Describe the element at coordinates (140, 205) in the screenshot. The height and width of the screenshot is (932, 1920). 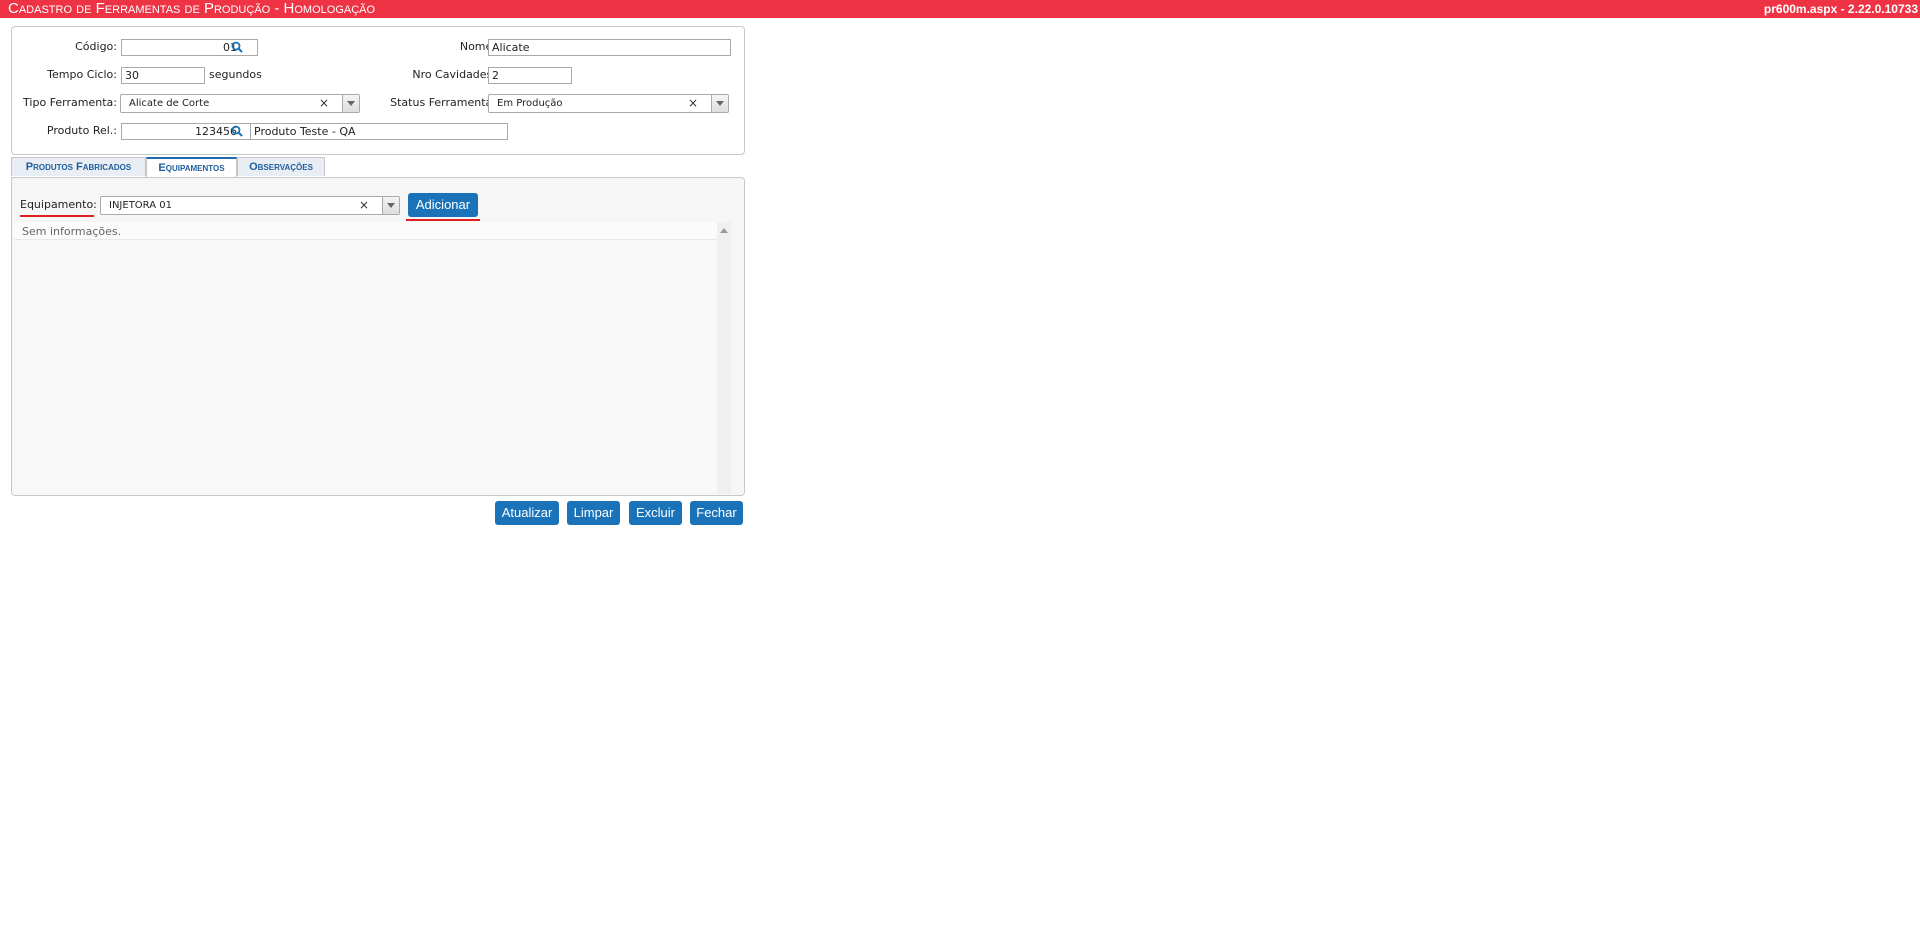
I see `equipamento-selected-value: INJETORA 01` at that location.